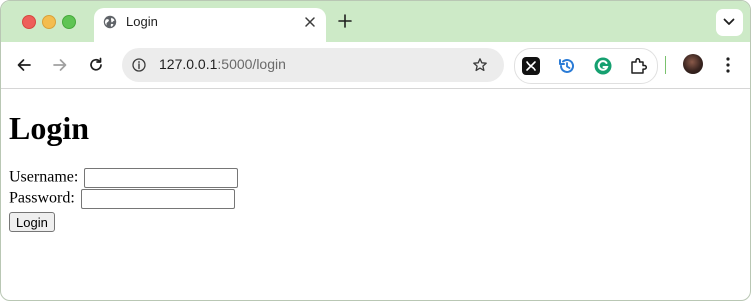 The height and width of the screenshot is (301, 751). I want to click on url-text: 127.0.0.1:5000/login, so click(222, 64).